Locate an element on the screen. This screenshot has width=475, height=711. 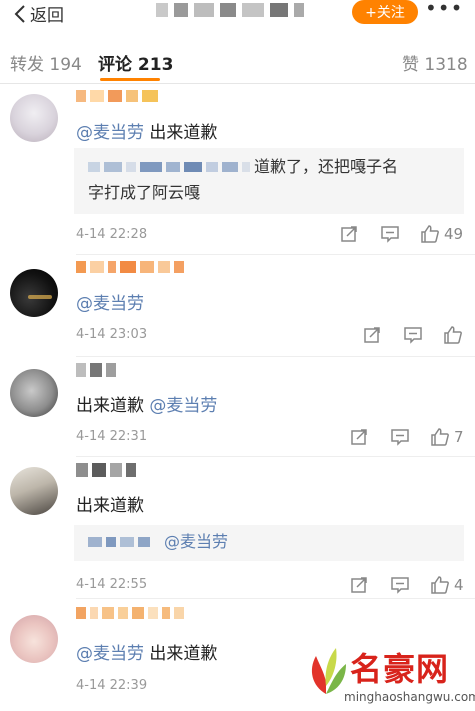
reply-text-line2: 字打成了阿云嘎 is located at coordinates (144, 192).